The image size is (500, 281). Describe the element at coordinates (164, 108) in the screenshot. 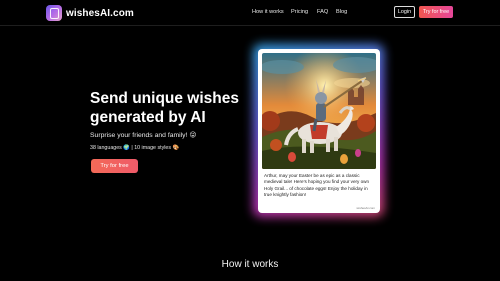

I see `hero-title: Send unique wishes generated by AI` at that location.